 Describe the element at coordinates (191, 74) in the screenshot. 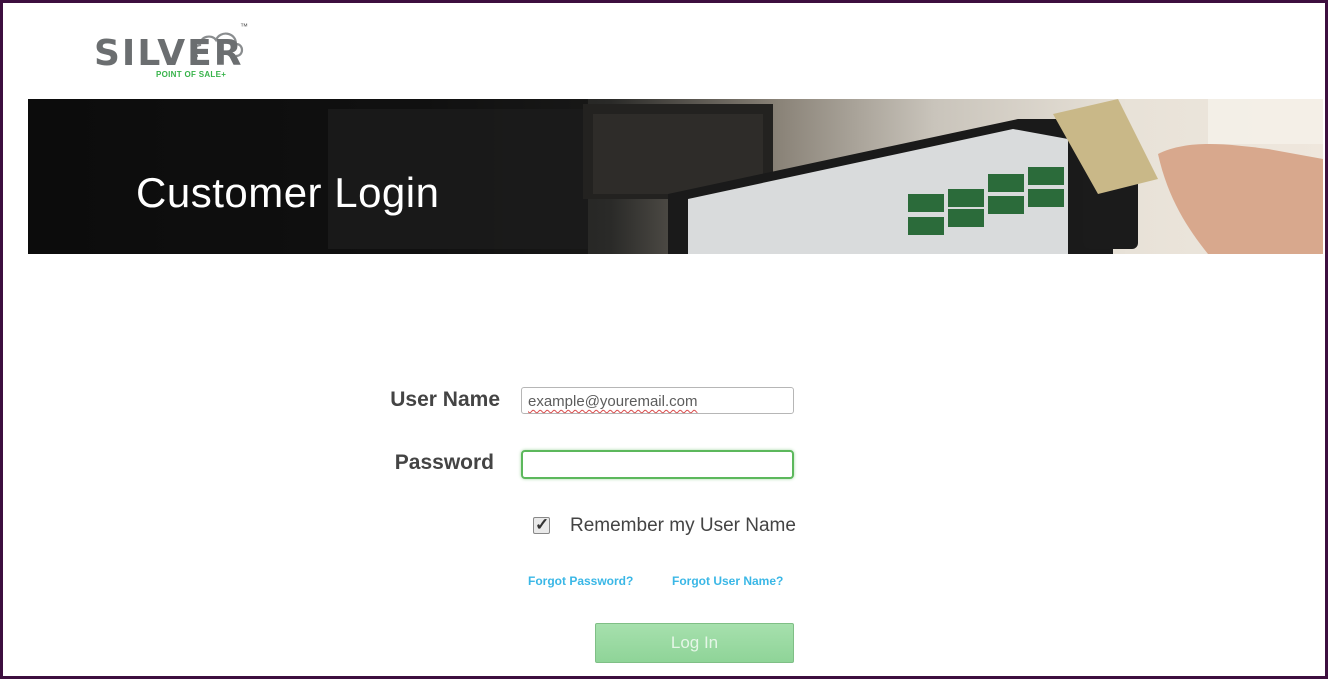

I see `logo-tagline: POINT OF SALE+` at that location.